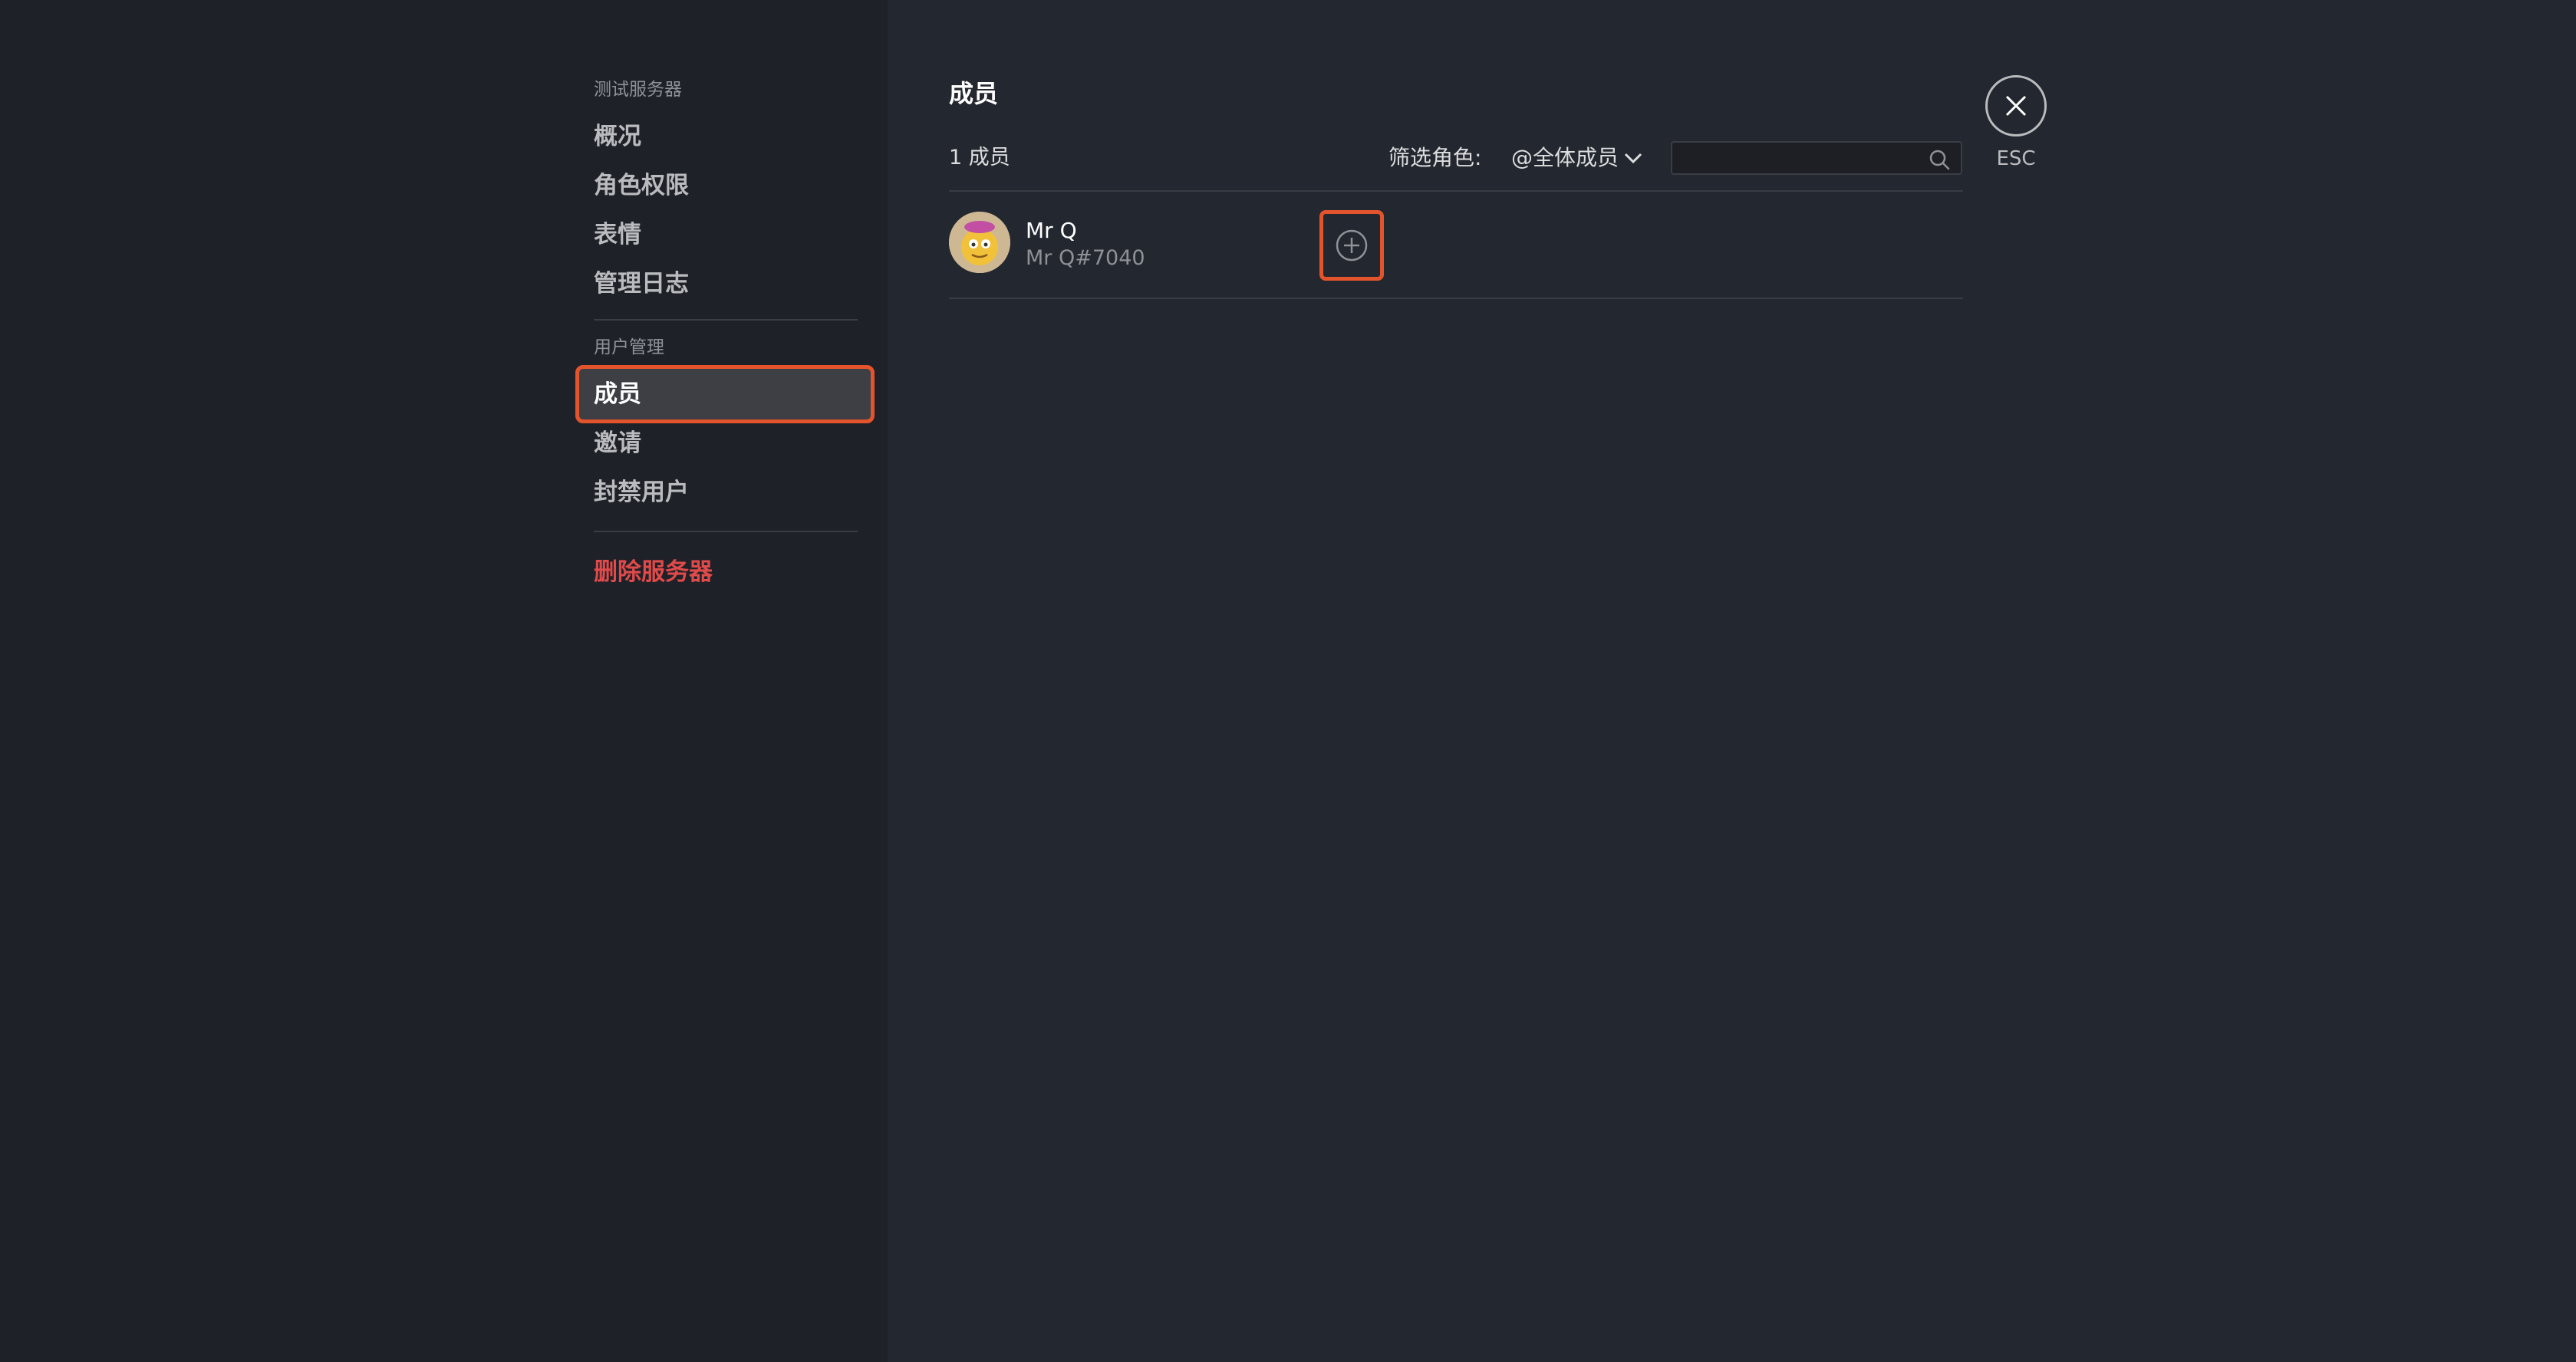 The width and height of the screenshot is (2576, 1362). What do you see at coordinates (979, 157) in the screenshot?
I see `member-count: 1 成员` at bounding box center [979, 157].